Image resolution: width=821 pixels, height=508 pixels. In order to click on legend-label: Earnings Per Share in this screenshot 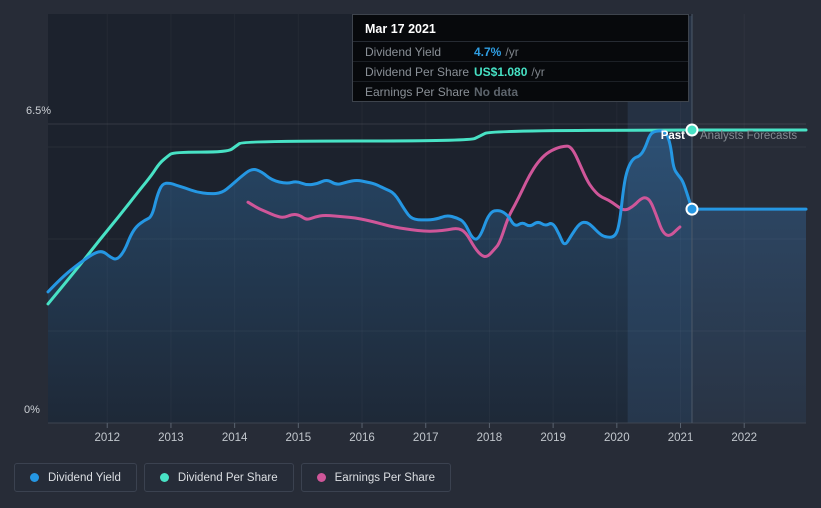, I will do `click(384, 477)`.